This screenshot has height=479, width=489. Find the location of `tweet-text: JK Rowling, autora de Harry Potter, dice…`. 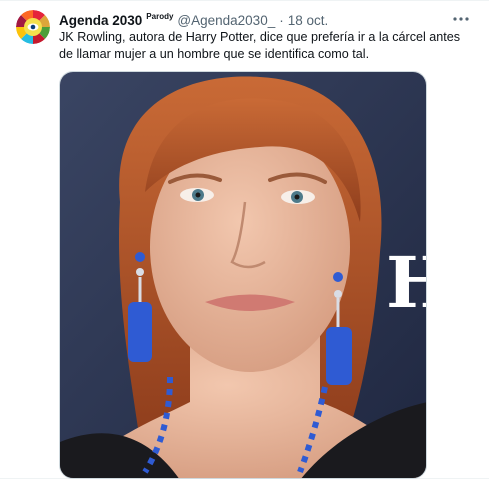

tweet-text: JK Rowling, autora de Harry Potter, dice… is located at coordinates (260, 45).